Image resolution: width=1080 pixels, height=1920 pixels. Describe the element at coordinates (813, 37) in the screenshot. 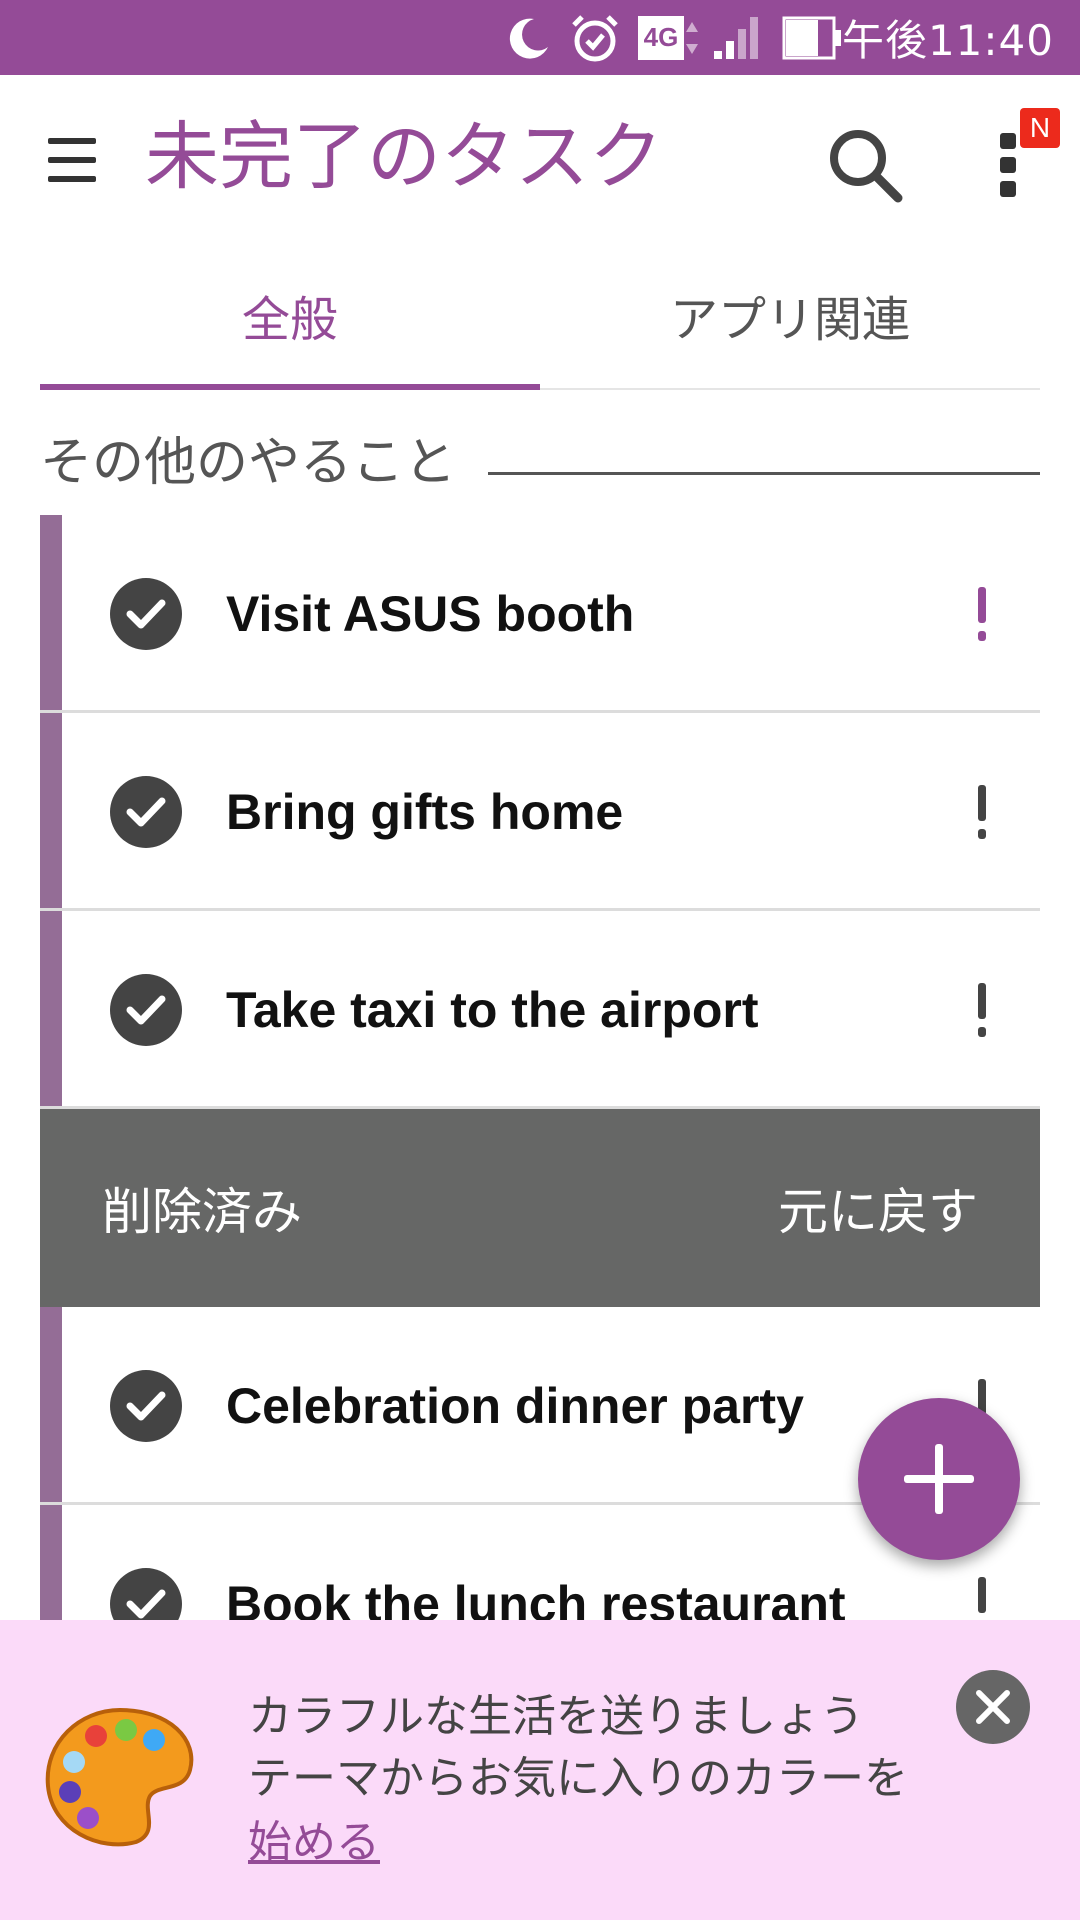

I see `battery-icon` at that location.